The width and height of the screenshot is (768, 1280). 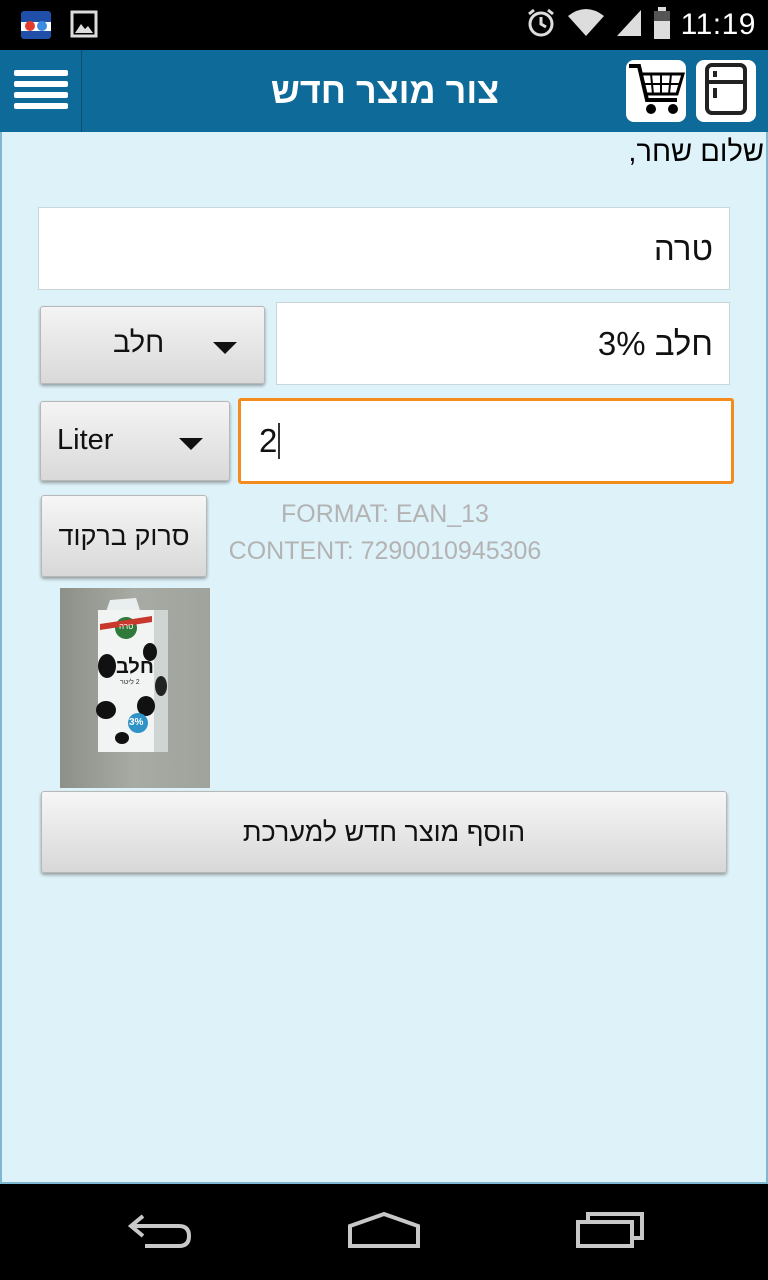 I want to click on add-product-label: הוסף מוצר חדש למערכת, so click(x=384, y=831).